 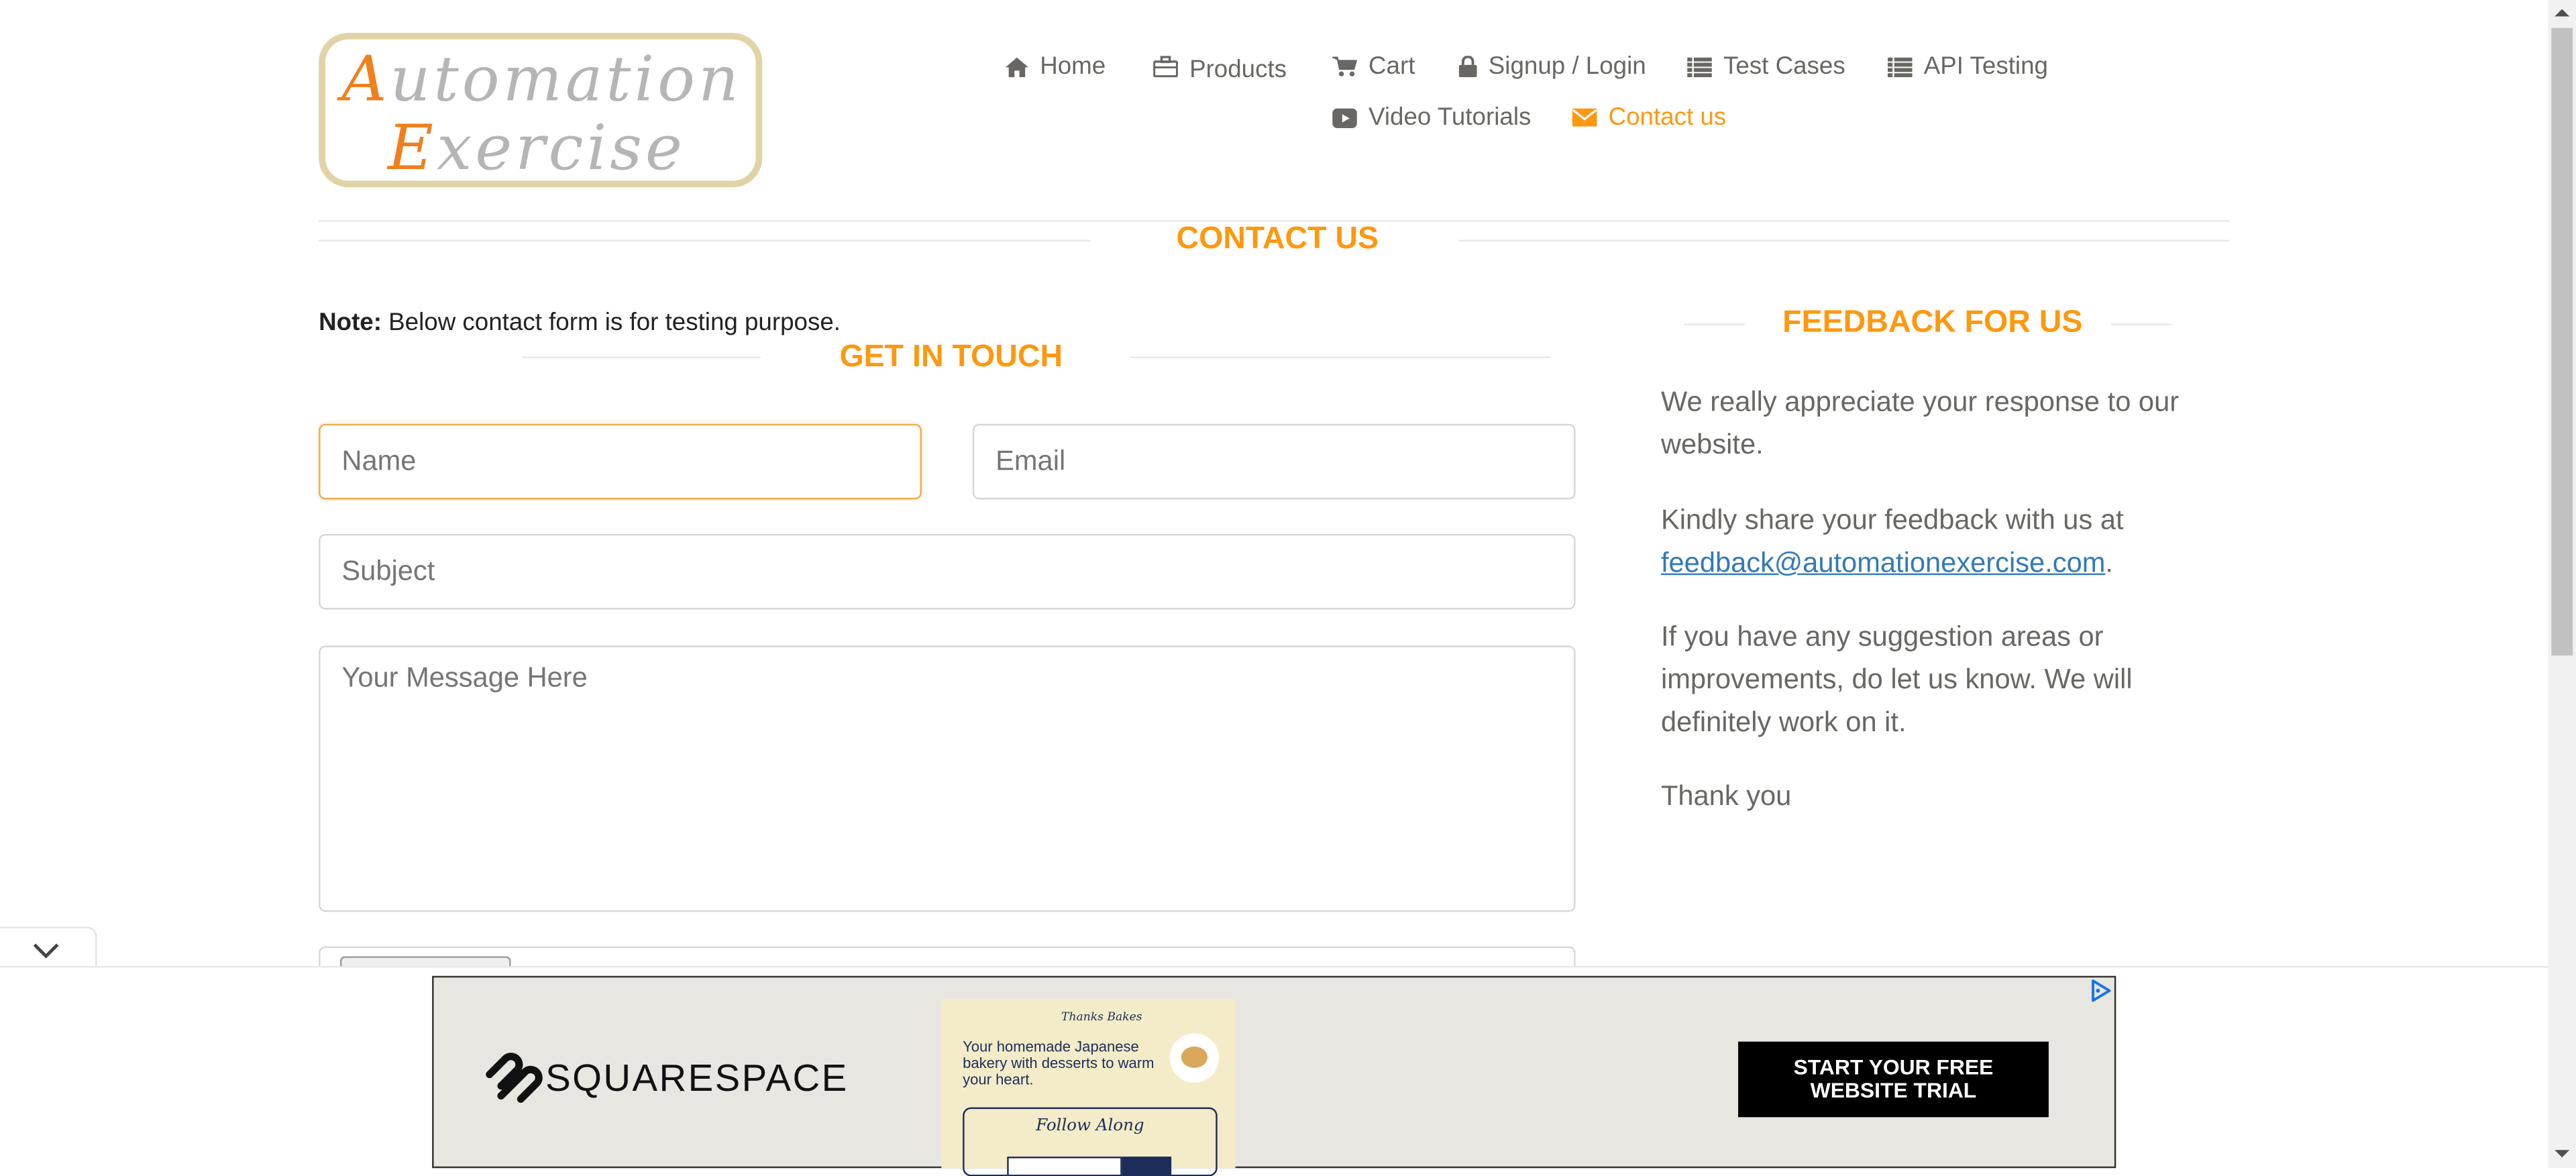 What do you see at coordinates (350, 323) in the screenshot?
I see `note-label: Note:` at bounding box center [350, 323].